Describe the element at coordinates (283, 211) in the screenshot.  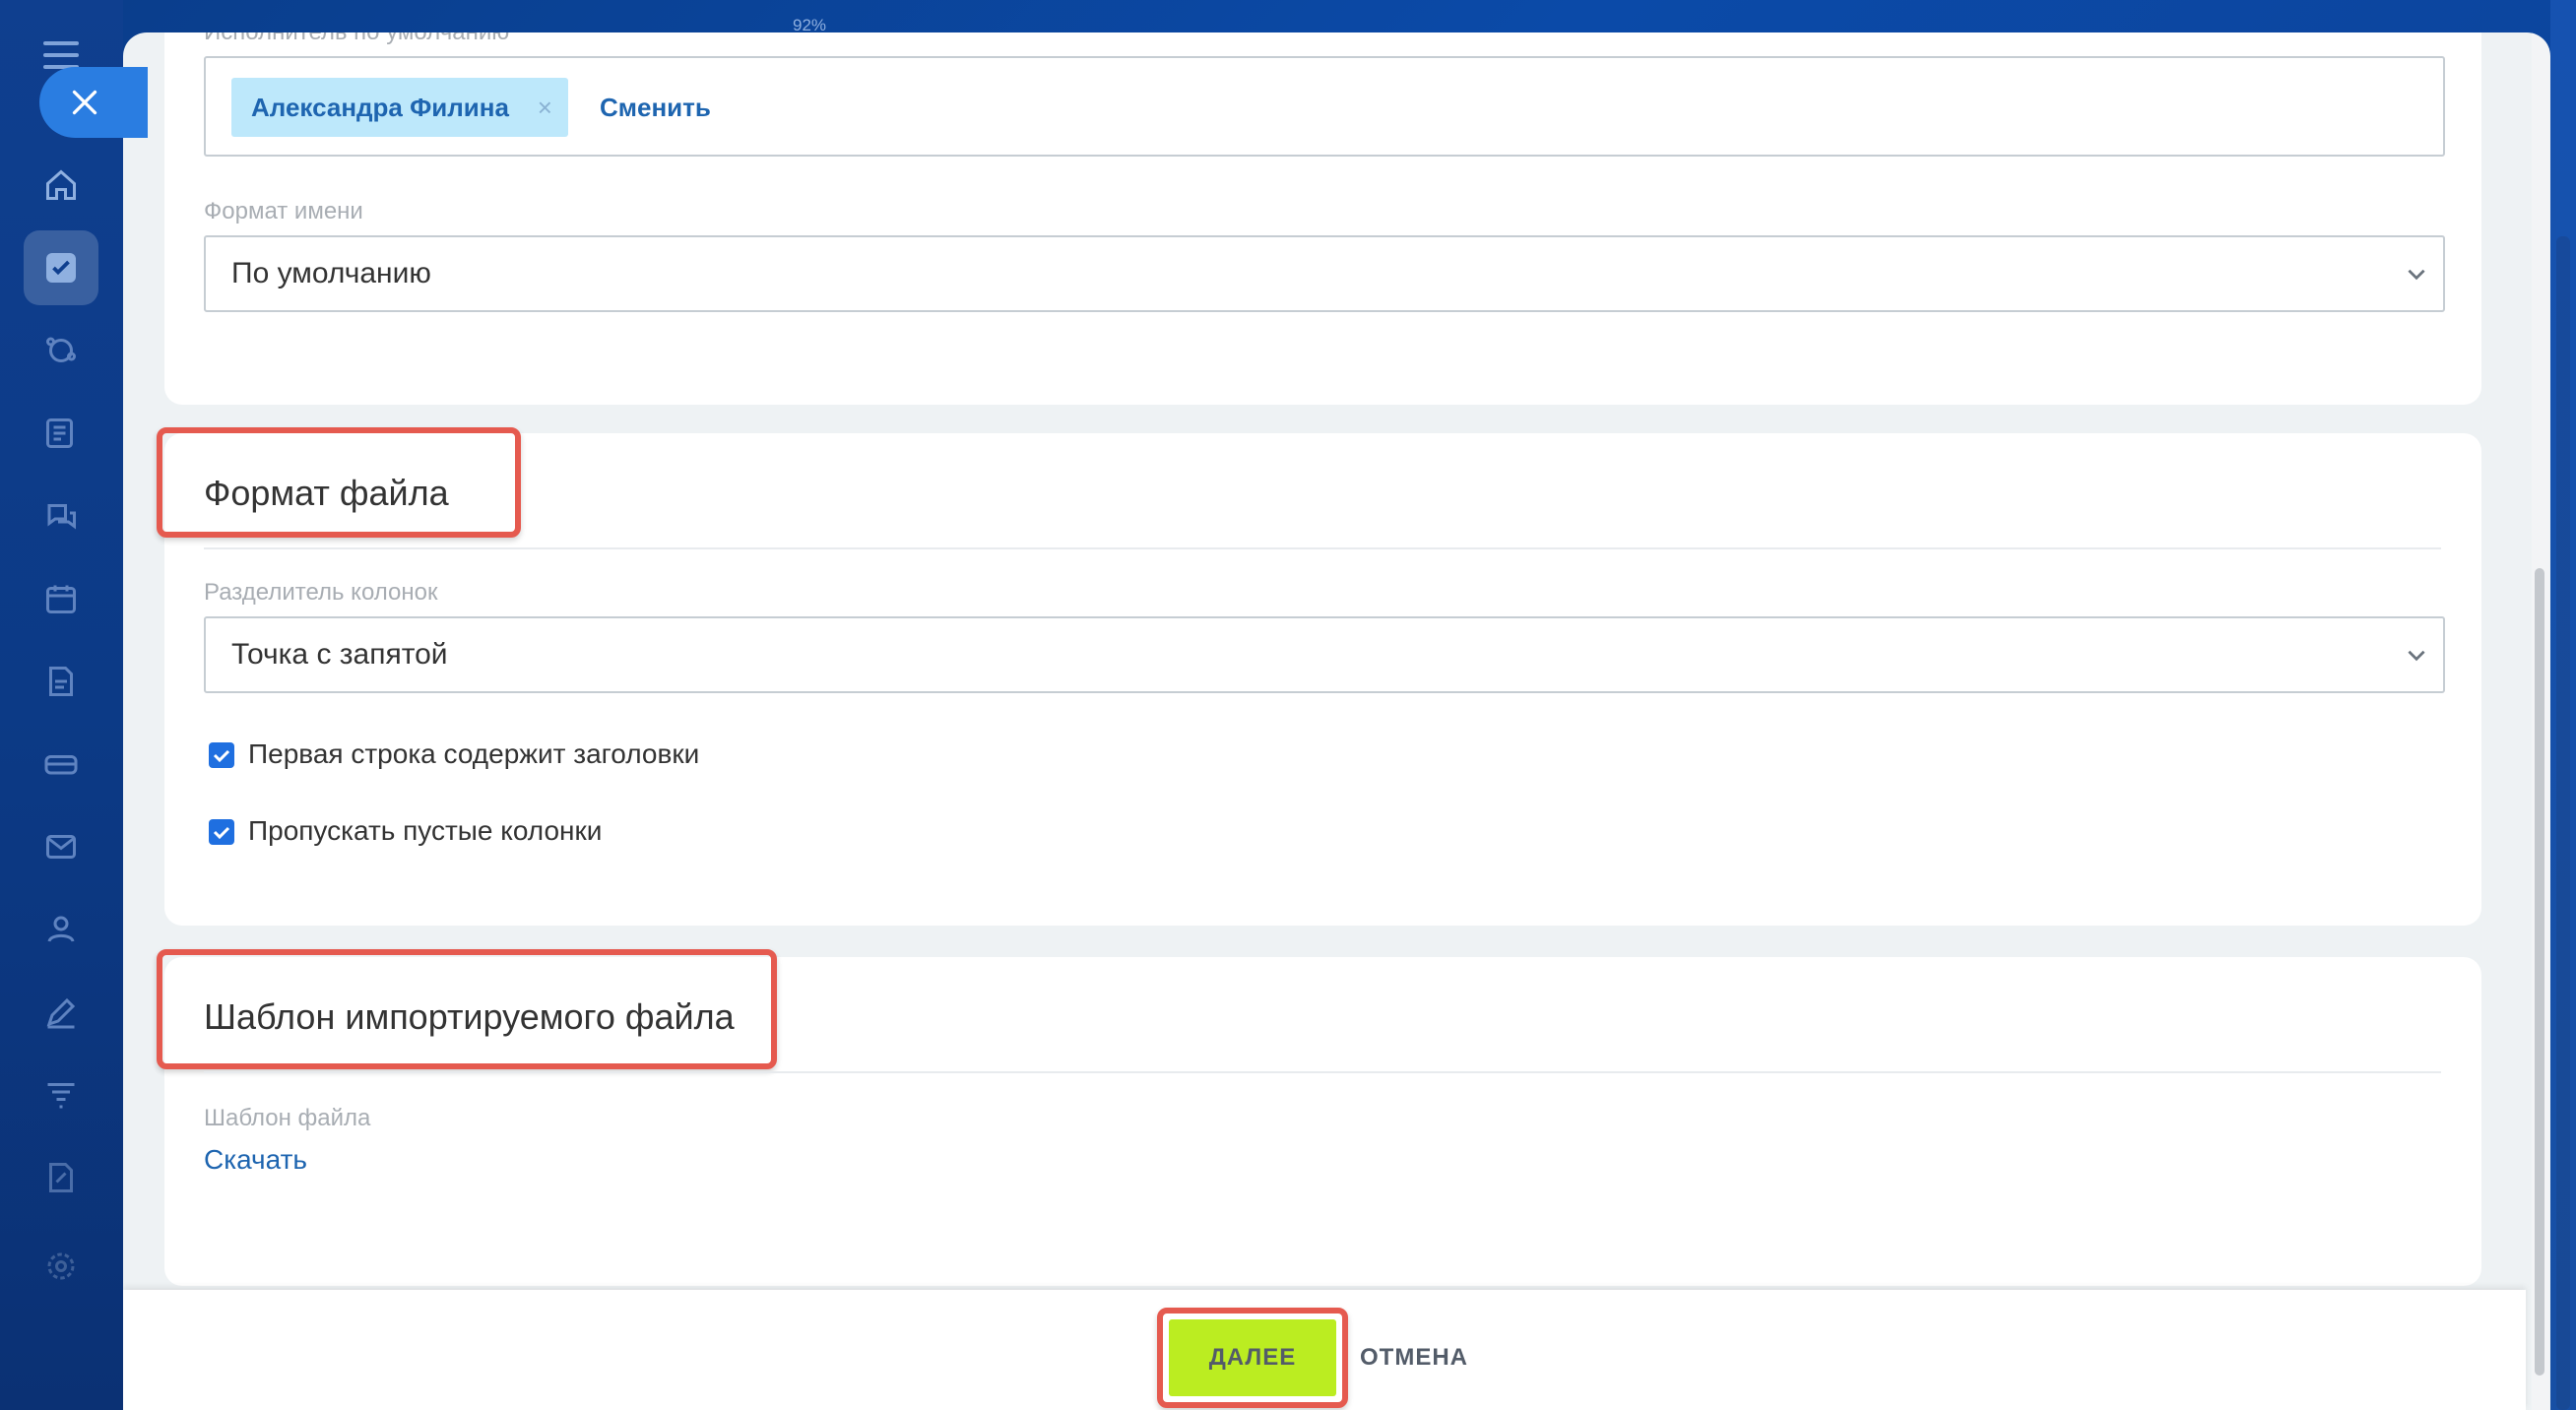
I see `name-format-label: Формат имени` at that location.